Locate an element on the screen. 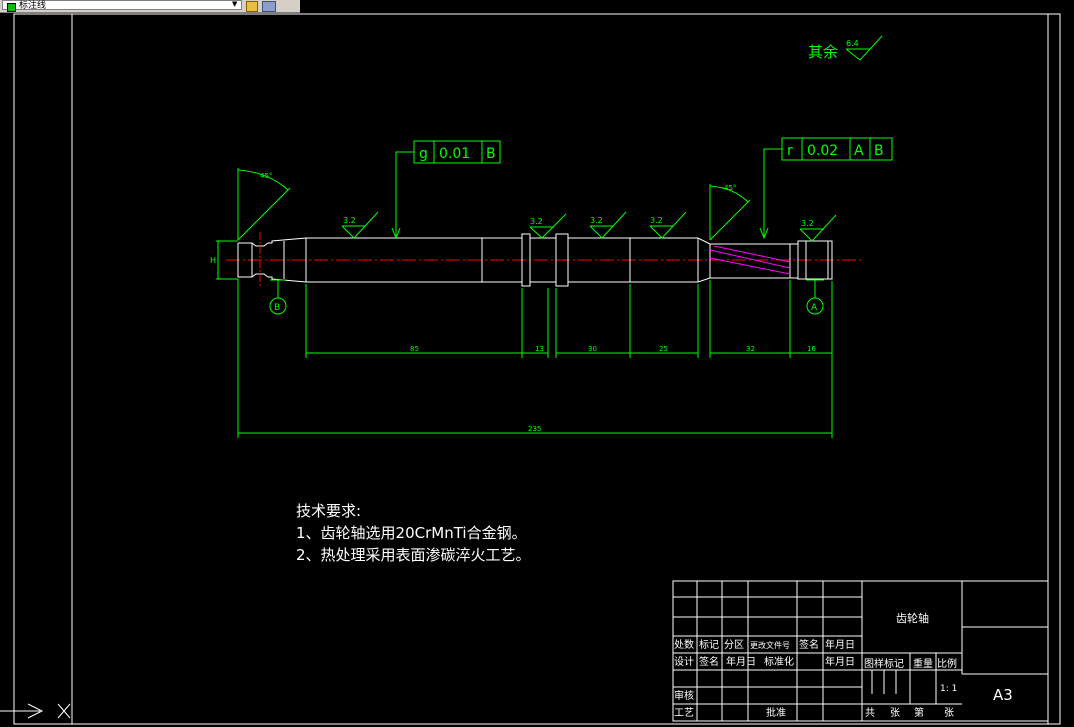  label-nianyueri: 年月日 is located at coordinates (840, 644).